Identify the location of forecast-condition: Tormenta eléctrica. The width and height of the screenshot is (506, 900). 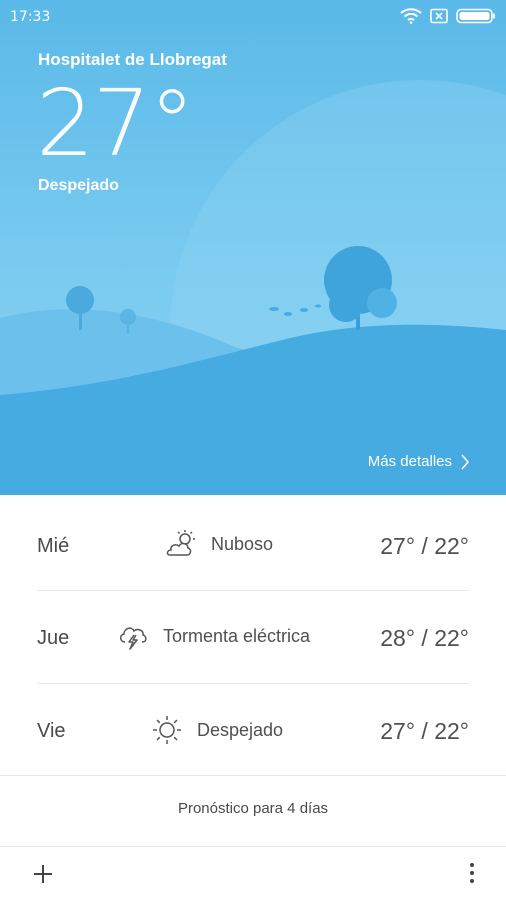
(213, 636).